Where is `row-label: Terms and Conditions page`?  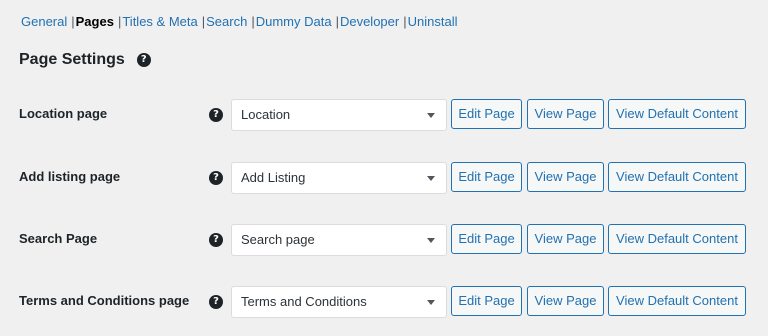
row-label: Terms and Conditions page is located at coordinates (104, 300).